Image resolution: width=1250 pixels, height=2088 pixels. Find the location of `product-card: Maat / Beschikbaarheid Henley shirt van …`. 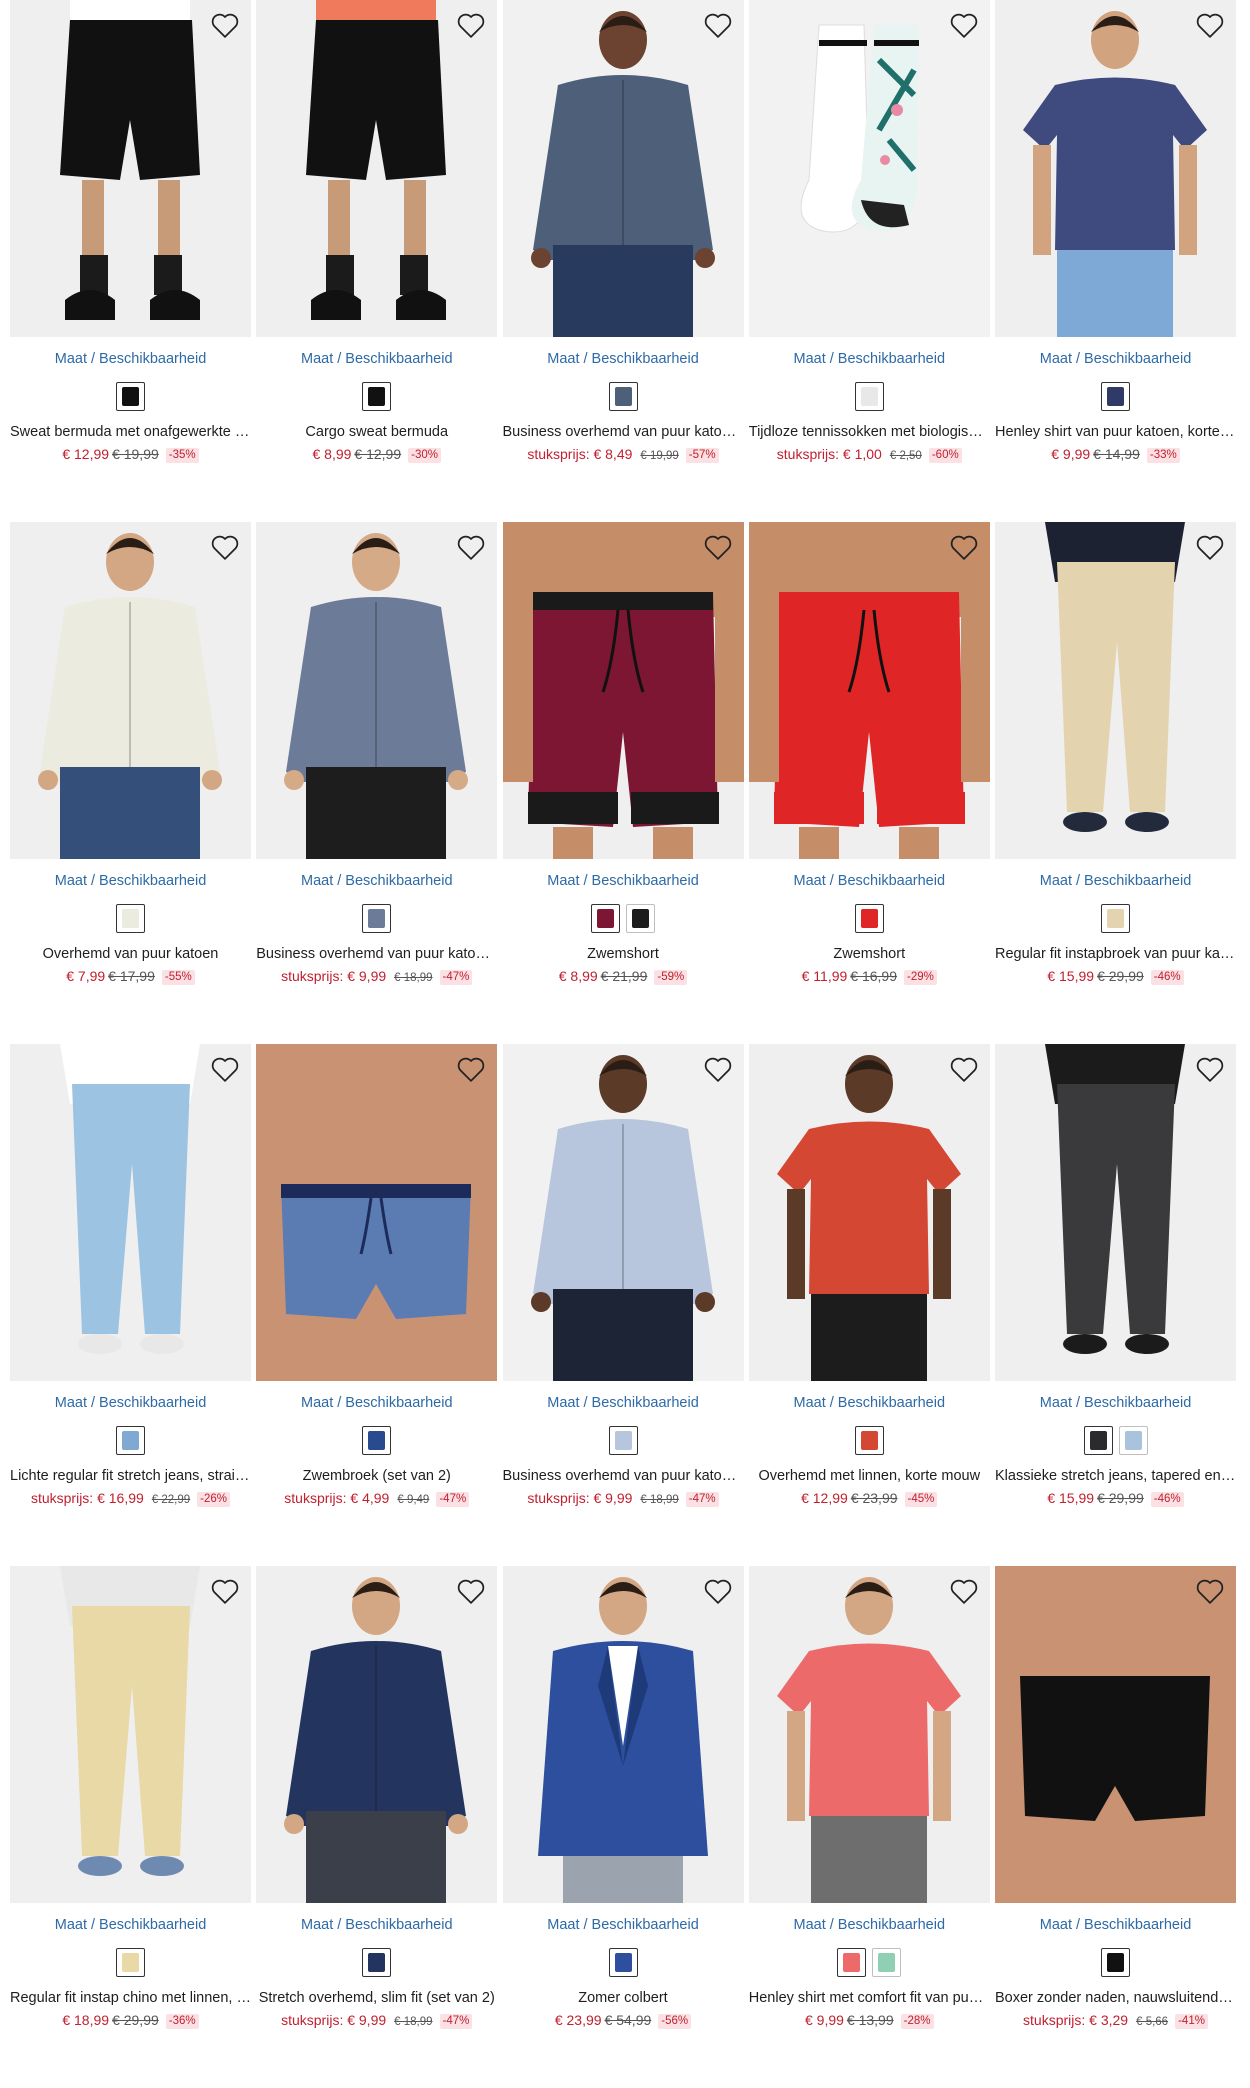

product-card: Maat / Beschikbaarheid Henley shirt van … is located at coordinates (1115, 261).